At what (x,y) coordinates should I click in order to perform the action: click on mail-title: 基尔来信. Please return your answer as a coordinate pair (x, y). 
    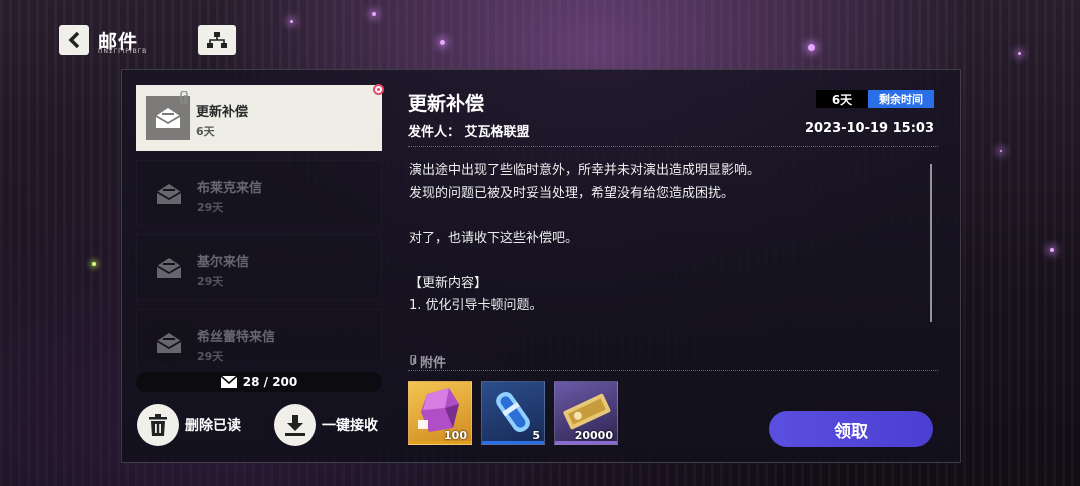
    Looking at the image, I should click on (223, 262).